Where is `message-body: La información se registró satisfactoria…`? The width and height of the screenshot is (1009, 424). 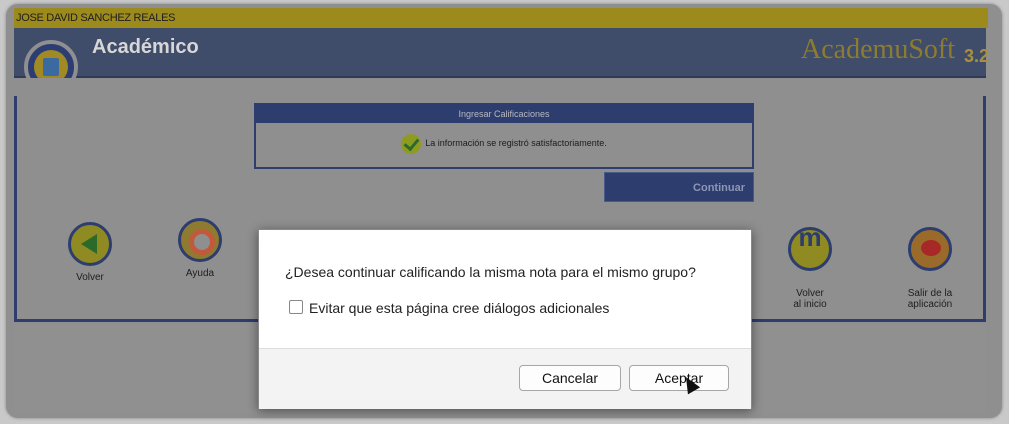
message-body: La información se registró satisfactoria… is located at coordinates (504, 143).